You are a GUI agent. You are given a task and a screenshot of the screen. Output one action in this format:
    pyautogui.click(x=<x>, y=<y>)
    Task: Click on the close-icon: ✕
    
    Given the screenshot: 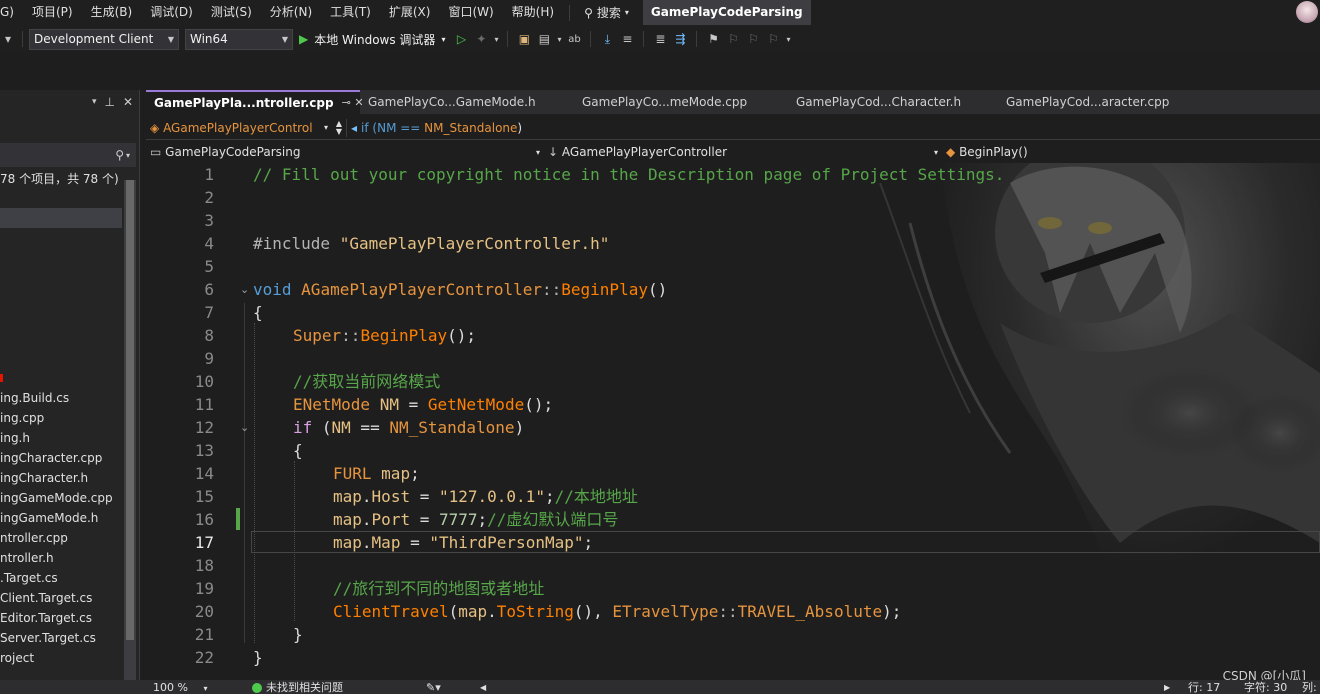 What is the action you would take?
    pyautogui.click(x=128, y=102)
    